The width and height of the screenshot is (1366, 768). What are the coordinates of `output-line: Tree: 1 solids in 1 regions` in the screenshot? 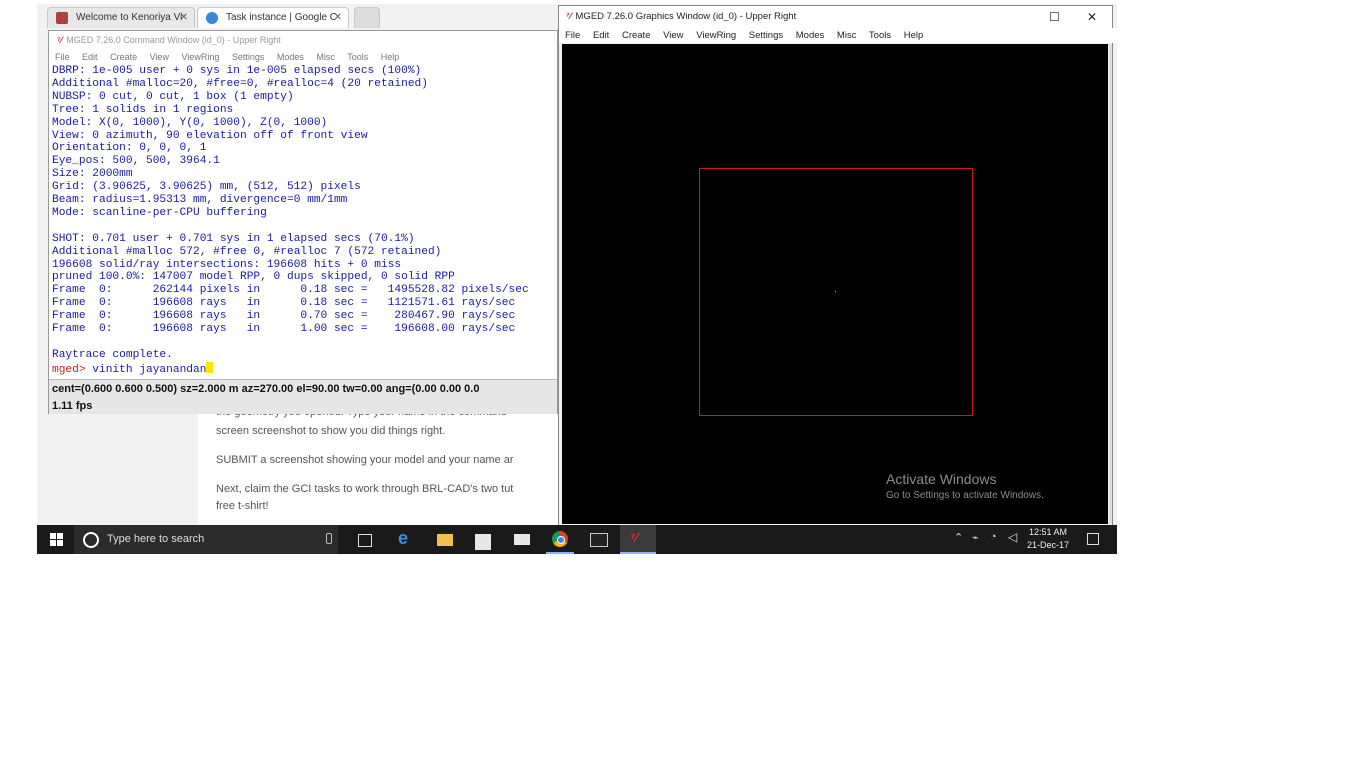 It's located at (143, 109).